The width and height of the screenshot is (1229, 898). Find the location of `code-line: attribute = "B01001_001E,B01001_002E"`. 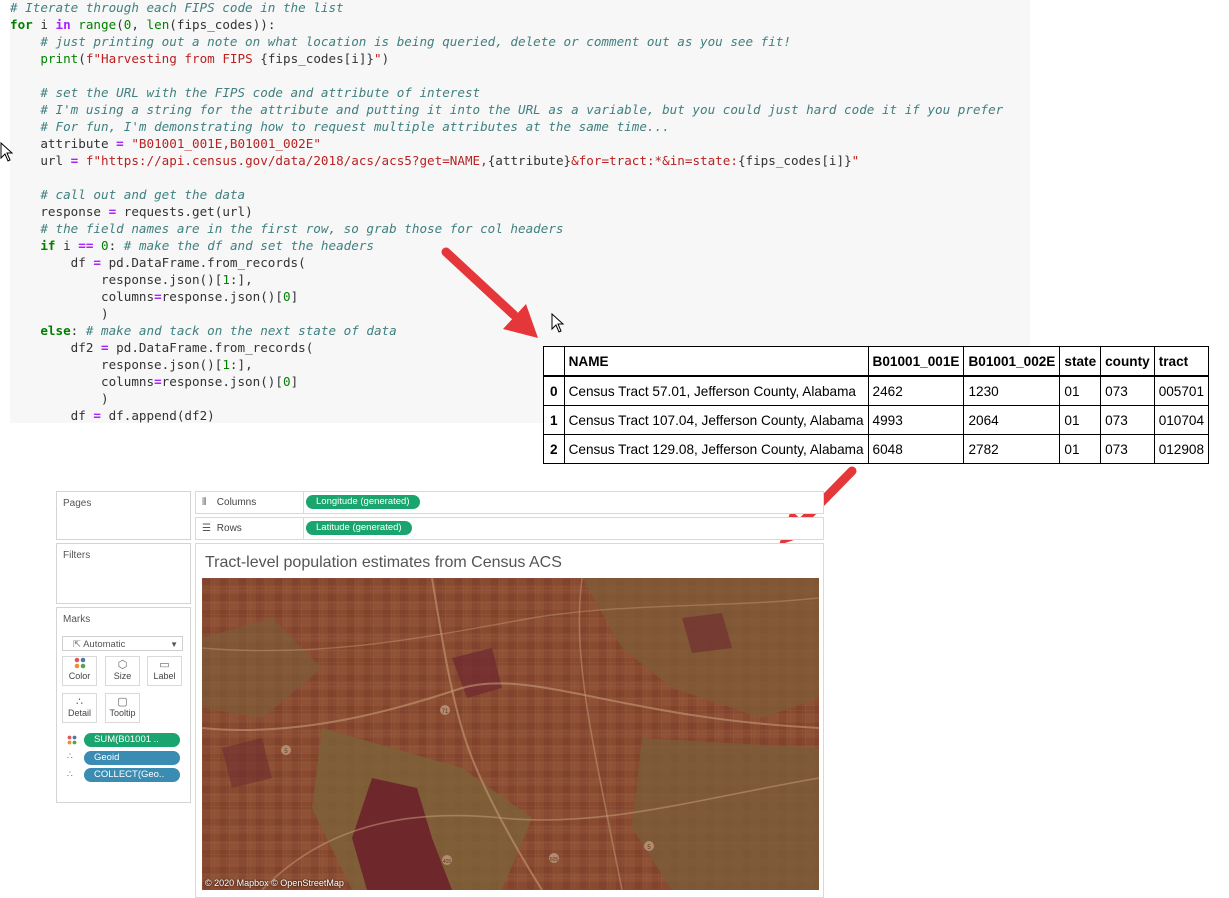

code-line: attribute = "B01001_001E,B01001_002E" is located at coordinates (506, 143).